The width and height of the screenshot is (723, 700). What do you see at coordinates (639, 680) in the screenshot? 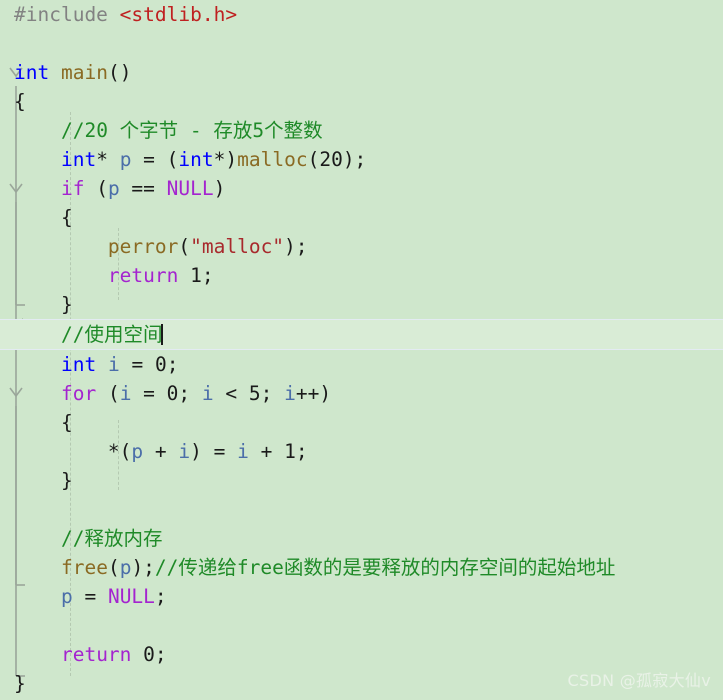
I see `watermark: CSDN @孤寂大仙v` at bounding box center [639, 680].